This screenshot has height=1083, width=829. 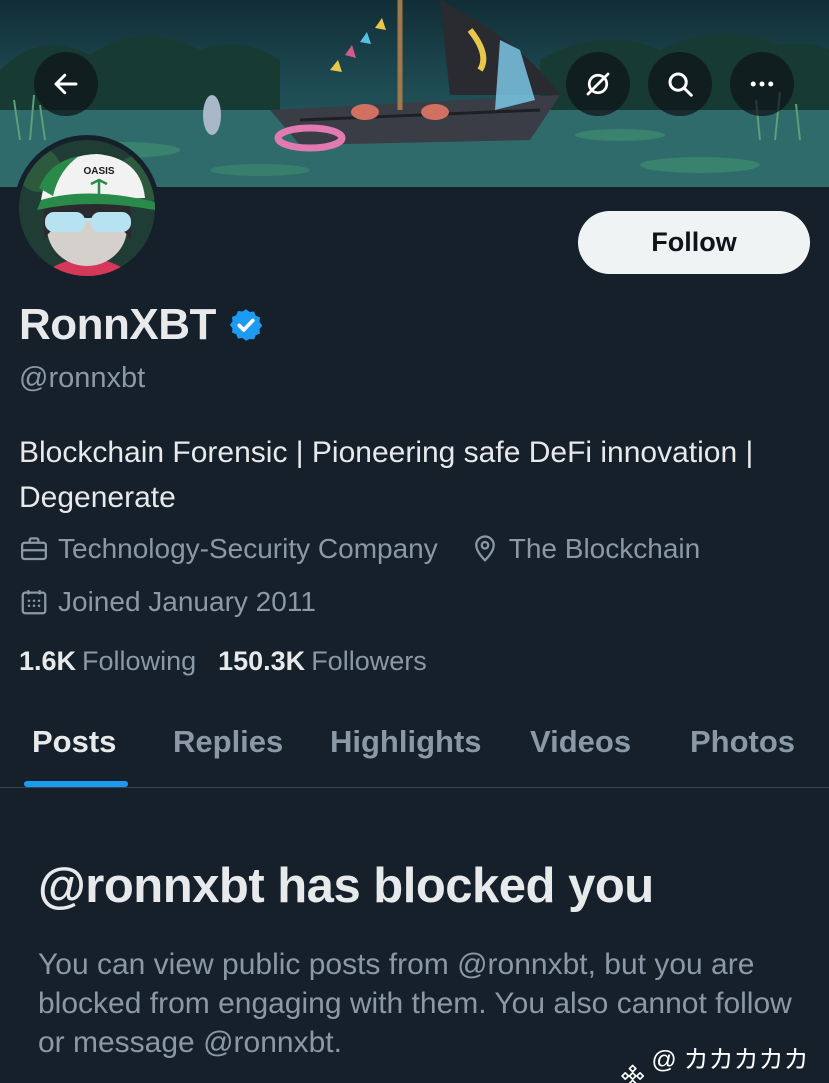 What do you see at coordinates (262, 661) in the screenshot?
I see `followers-count: 150.3K` at bounding box center [262, 661].